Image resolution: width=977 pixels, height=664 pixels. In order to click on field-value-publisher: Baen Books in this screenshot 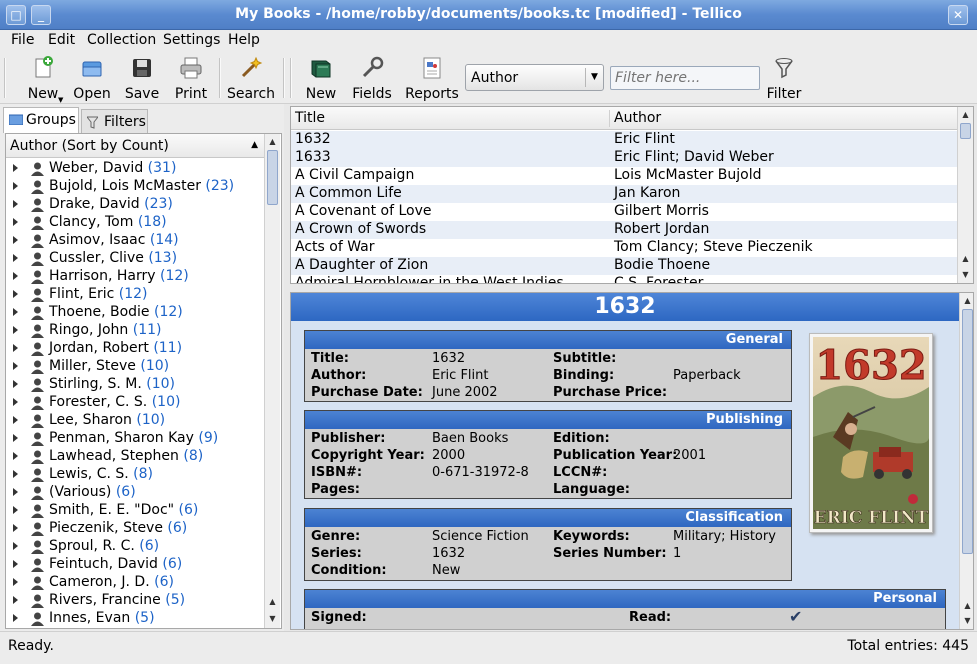, I will do `click(470, 438)`.